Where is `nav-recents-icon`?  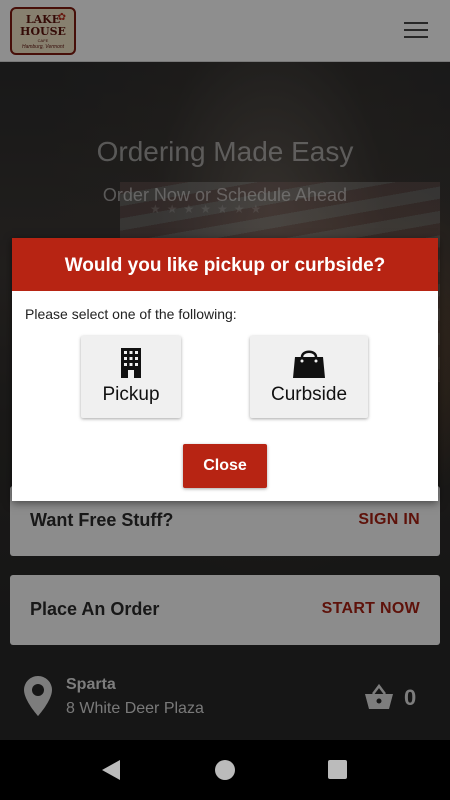
nav-recents-icon is located at coordinates (337, 769).